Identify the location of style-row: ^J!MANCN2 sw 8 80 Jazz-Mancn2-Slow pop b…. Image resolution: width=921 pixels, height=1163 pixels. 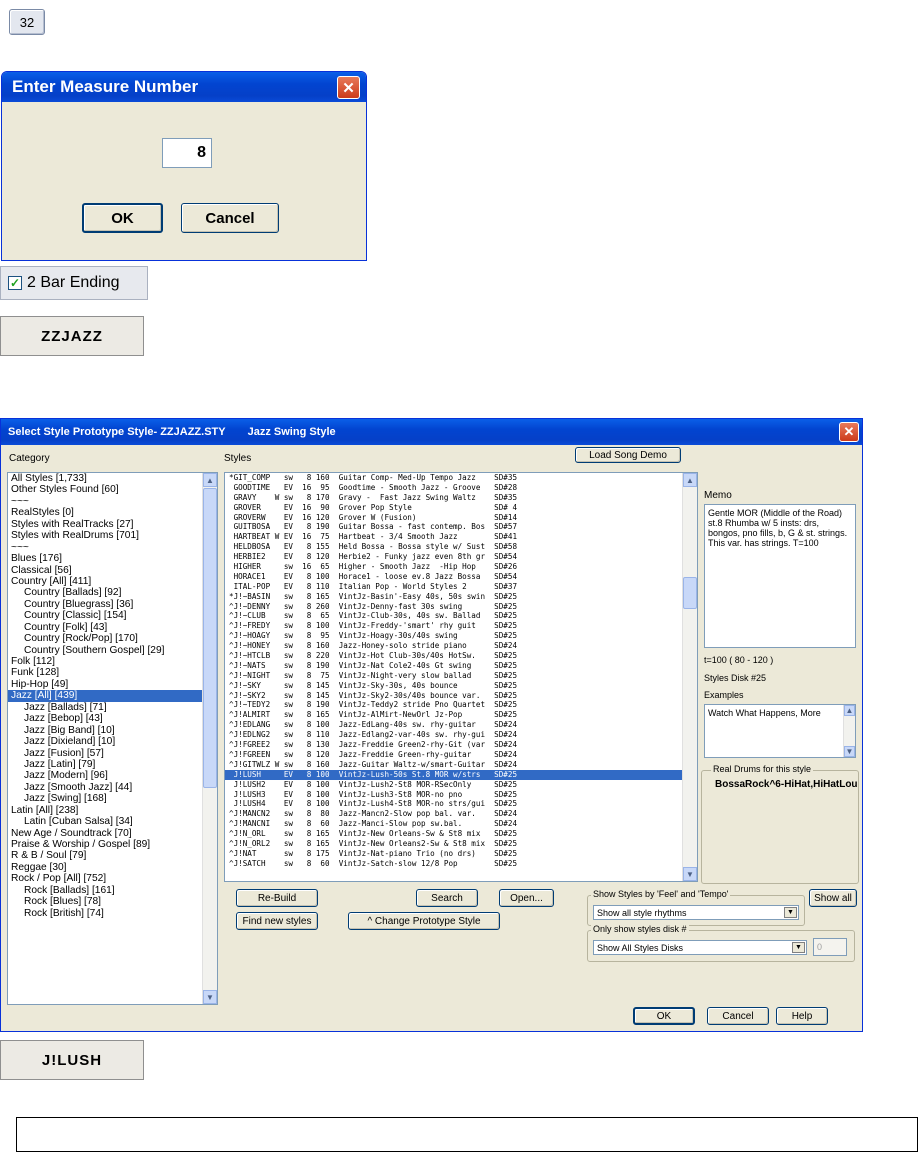
(453, 814).